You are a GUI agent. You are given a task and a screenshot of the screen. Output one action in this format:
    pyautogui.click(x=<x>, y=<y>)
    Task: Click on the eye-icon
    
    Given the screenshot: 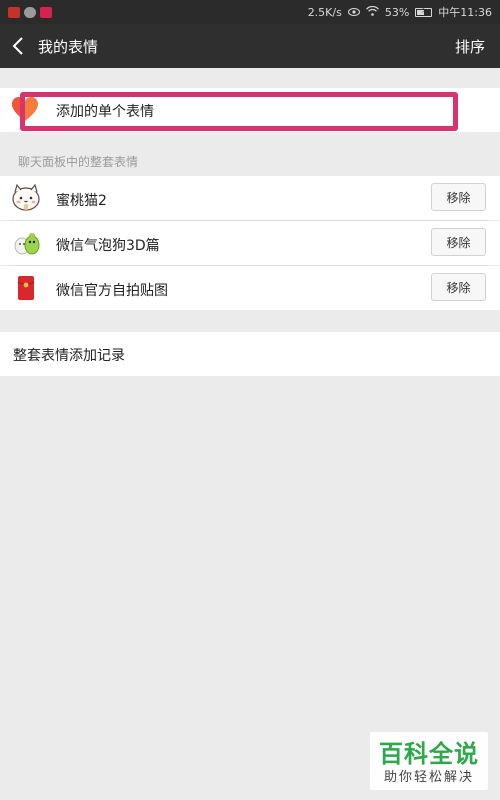 What is the action you would take?
    pyautogui.click(x=353, y=12)
    